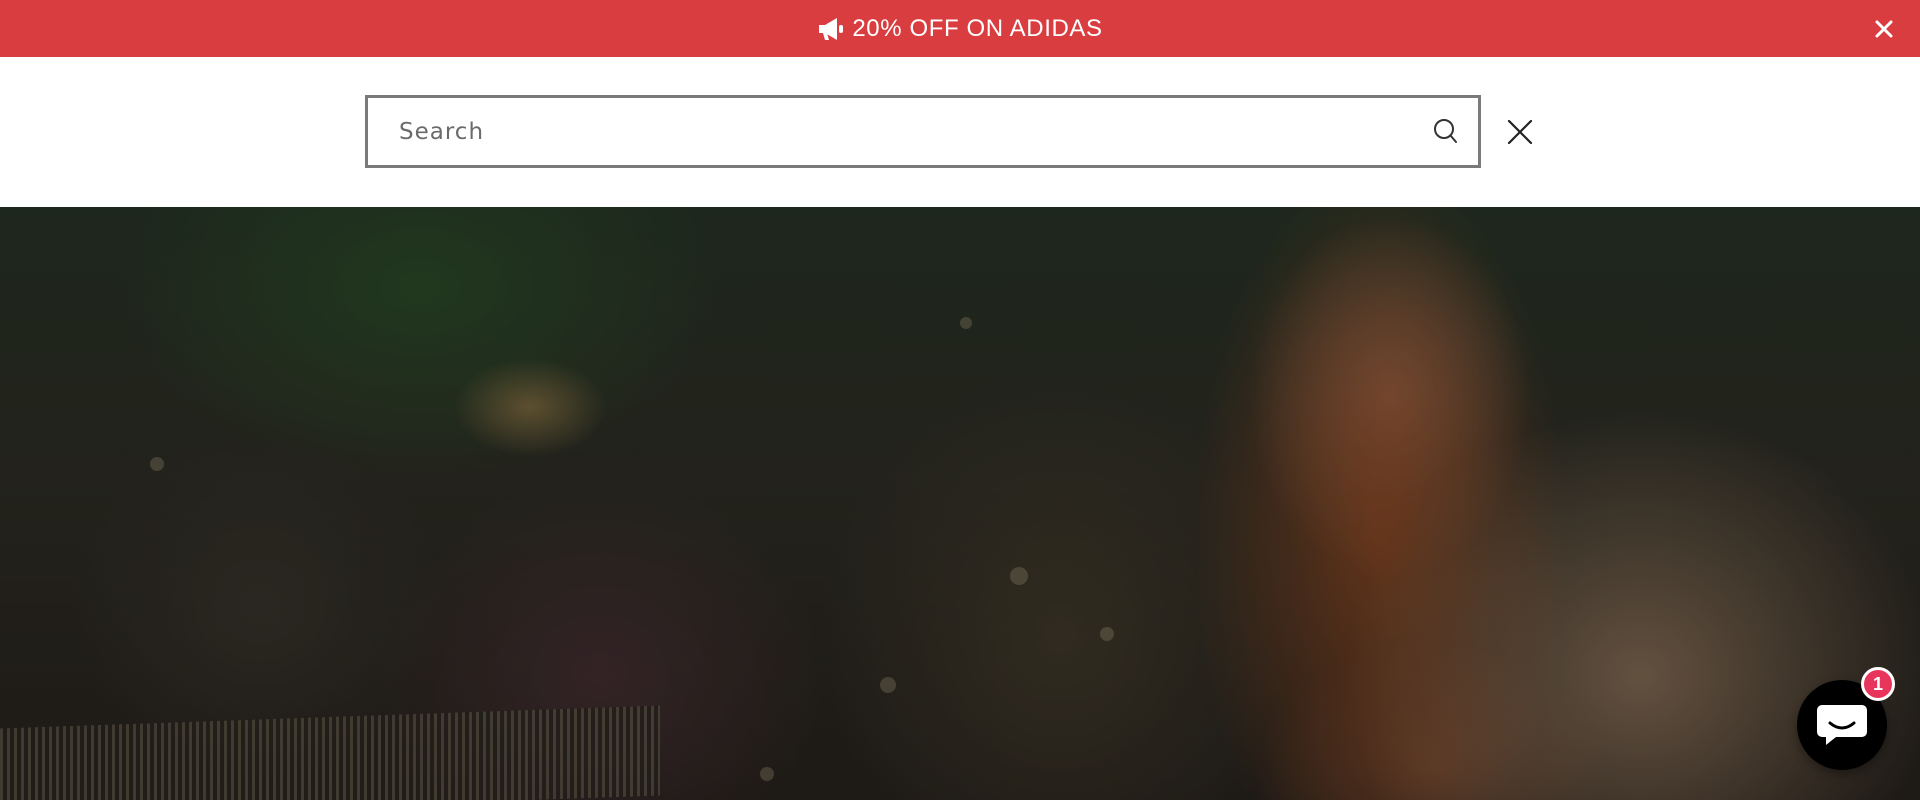 This screenshot has height=800, width=1920. I want to click on announcement-bar: 20% OFF ON ADIDAS, so click(960, 28).